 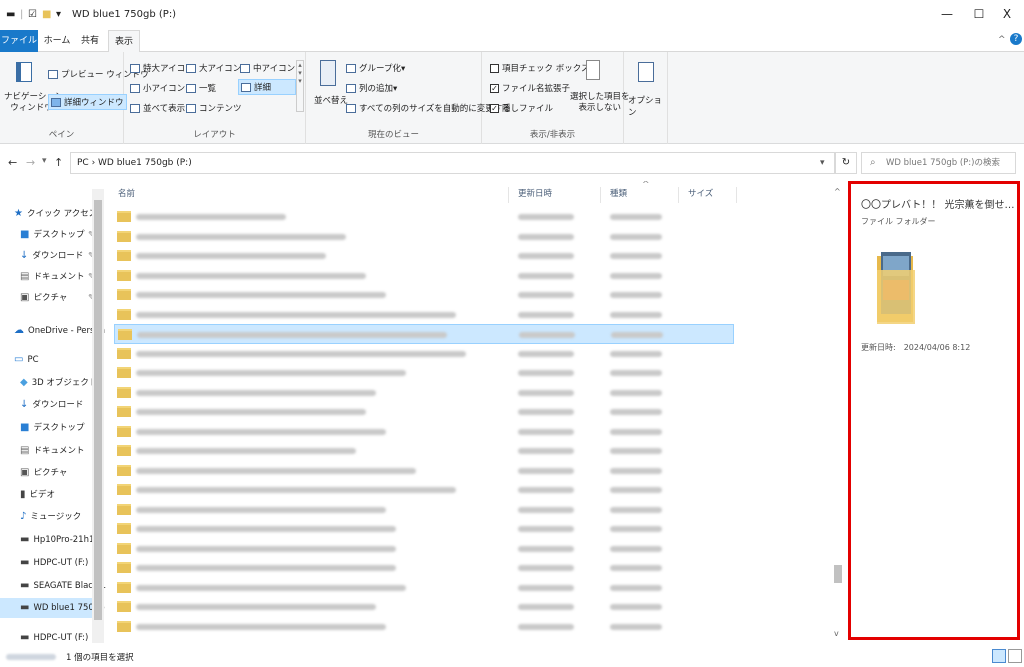 What do you see at coordinates (162, 68) in the screenshot?
I see `layout-xl-icons: 特大アイコン` at bounding box center [162, 68].